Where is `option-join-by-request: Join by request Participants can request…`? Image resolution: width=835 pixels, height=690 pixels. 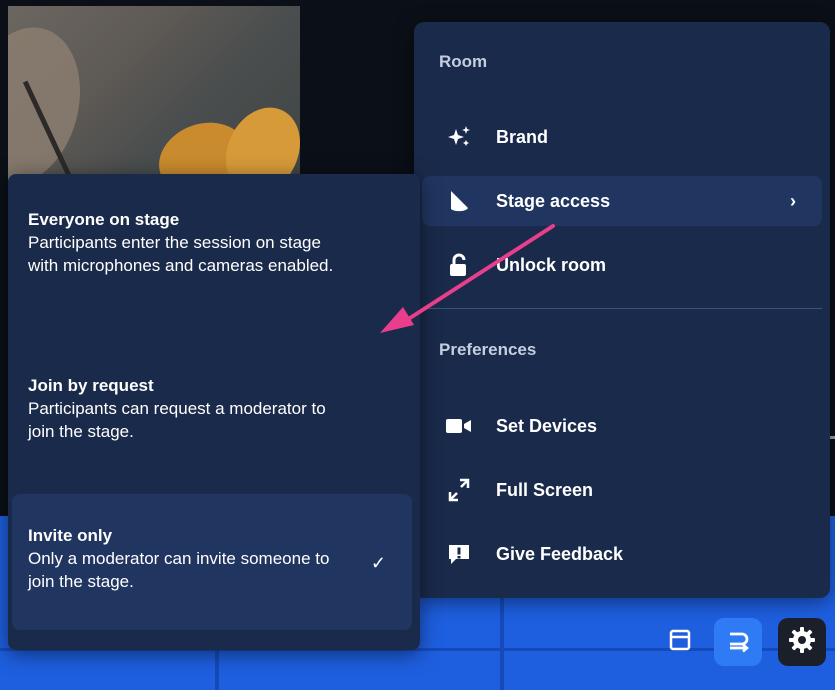 option-join-by-request: Join by request Participants can request… is located at coordinates (212, 408).